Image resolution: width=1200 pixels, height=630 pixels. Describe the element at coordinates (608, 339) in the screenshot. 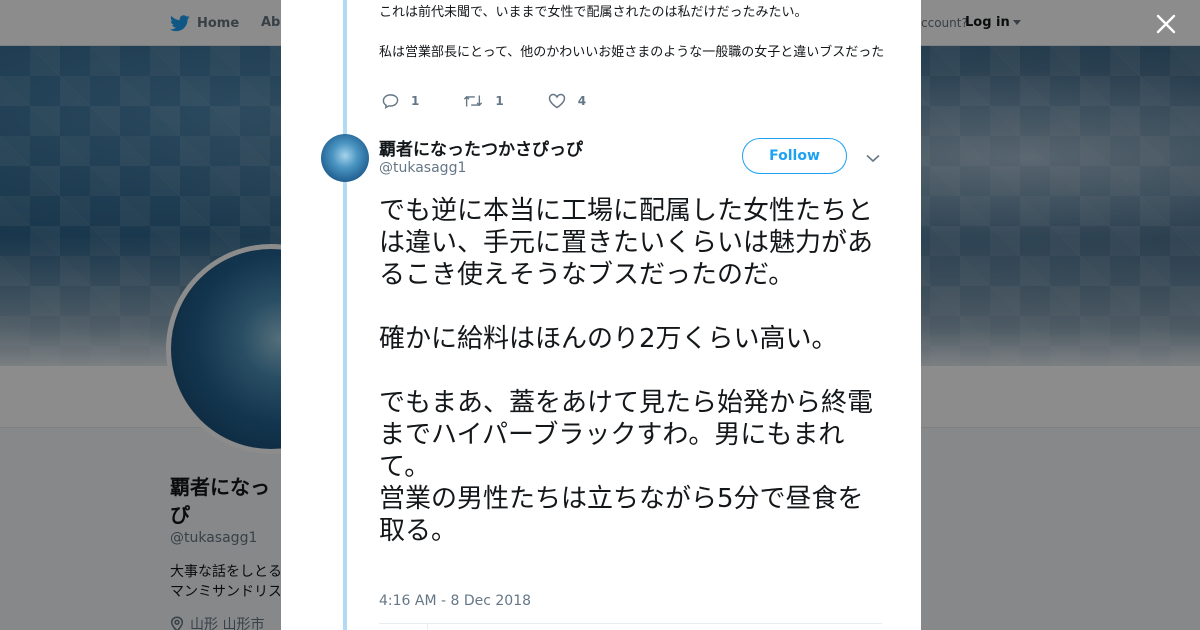

I see `tweet-paragraph: 確かに給料はほんのり2万くらい高い。` at that location.